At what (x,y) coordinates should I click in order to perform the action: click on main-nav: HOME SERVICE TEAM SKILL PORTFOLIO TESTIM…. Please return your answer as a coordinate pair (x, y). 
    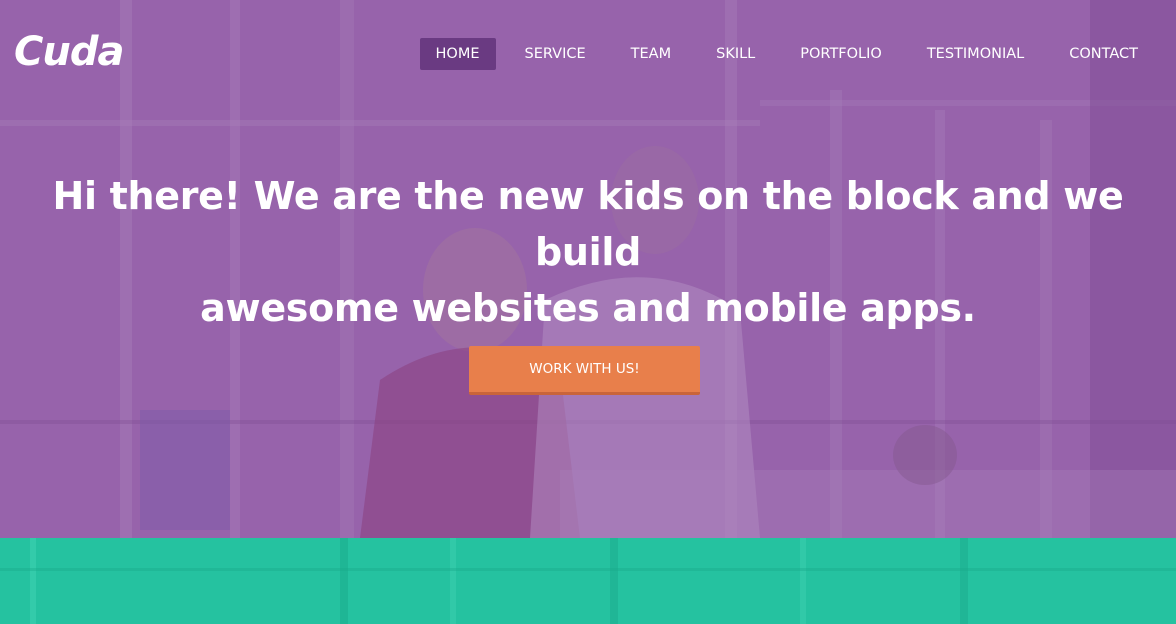
    Looking at the image, I should click on (780, 54).